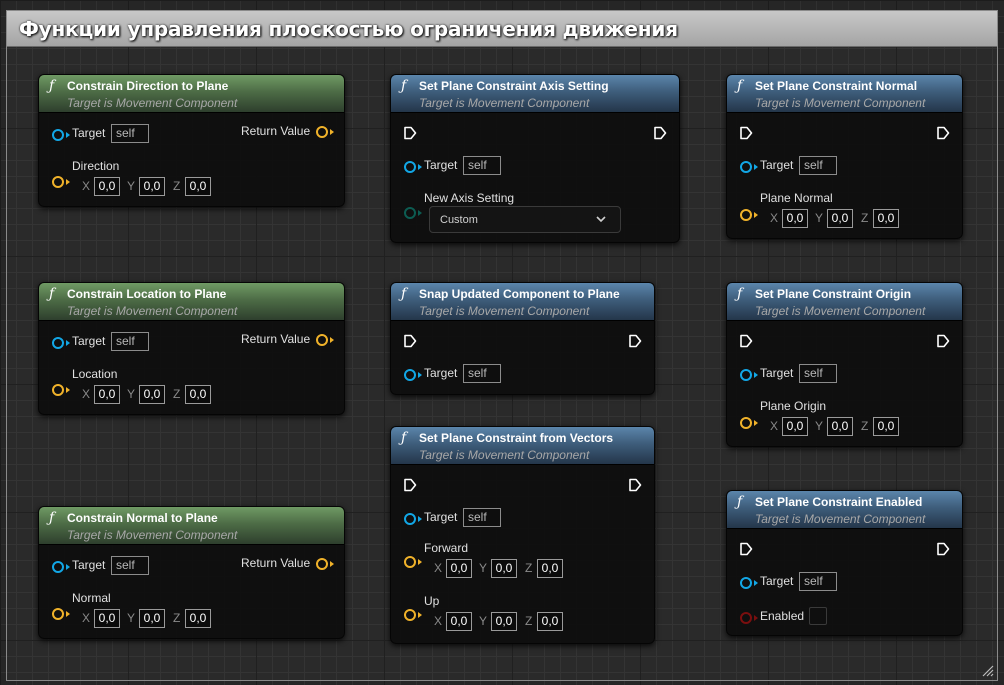 This screenshot has width=1004, height=685. Describe the element at coordinates (58, 390) in the screenshot. I see `location-pin-icon` at that location.